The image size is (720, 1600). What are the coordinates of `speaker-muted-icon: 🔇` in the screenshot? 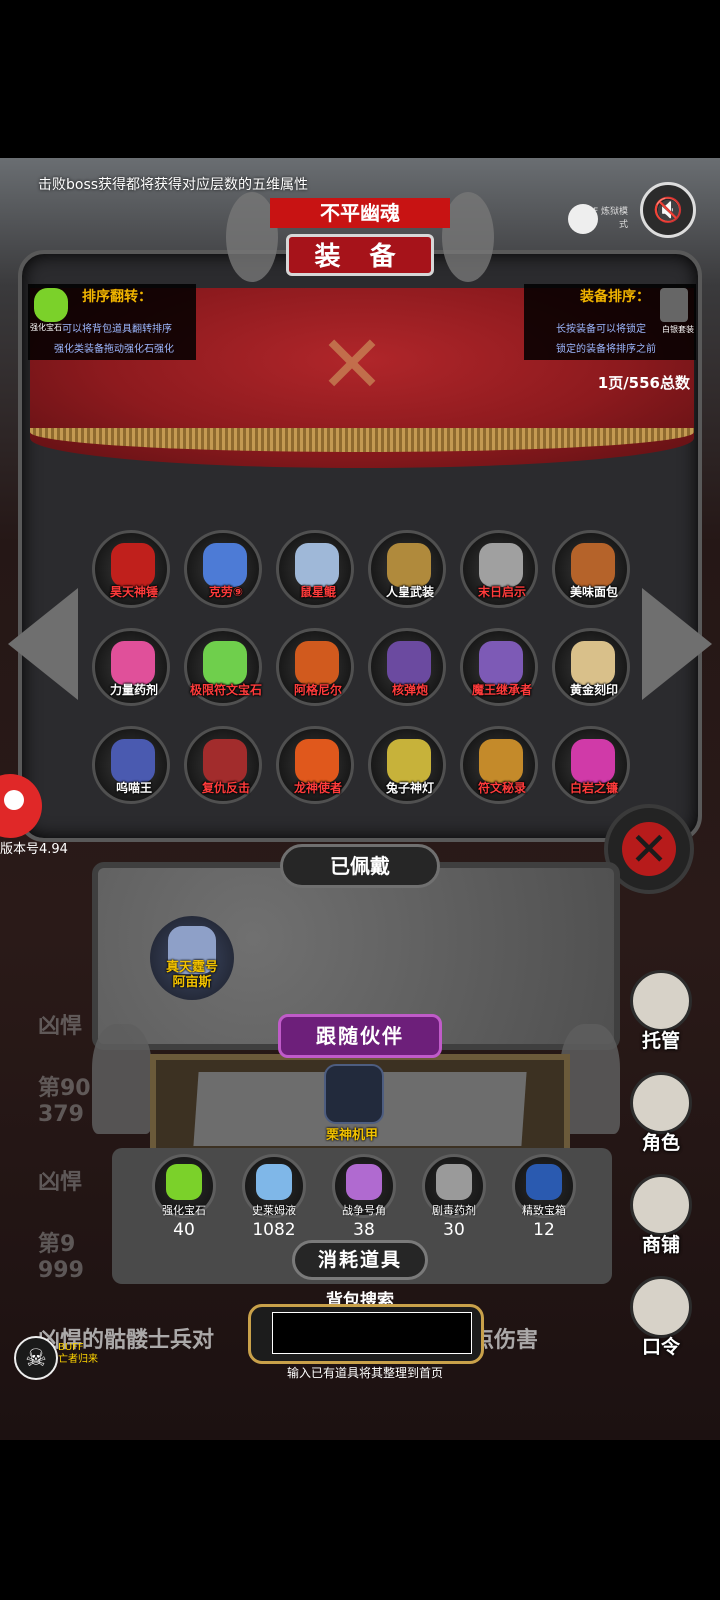 It's located at (668, 210).